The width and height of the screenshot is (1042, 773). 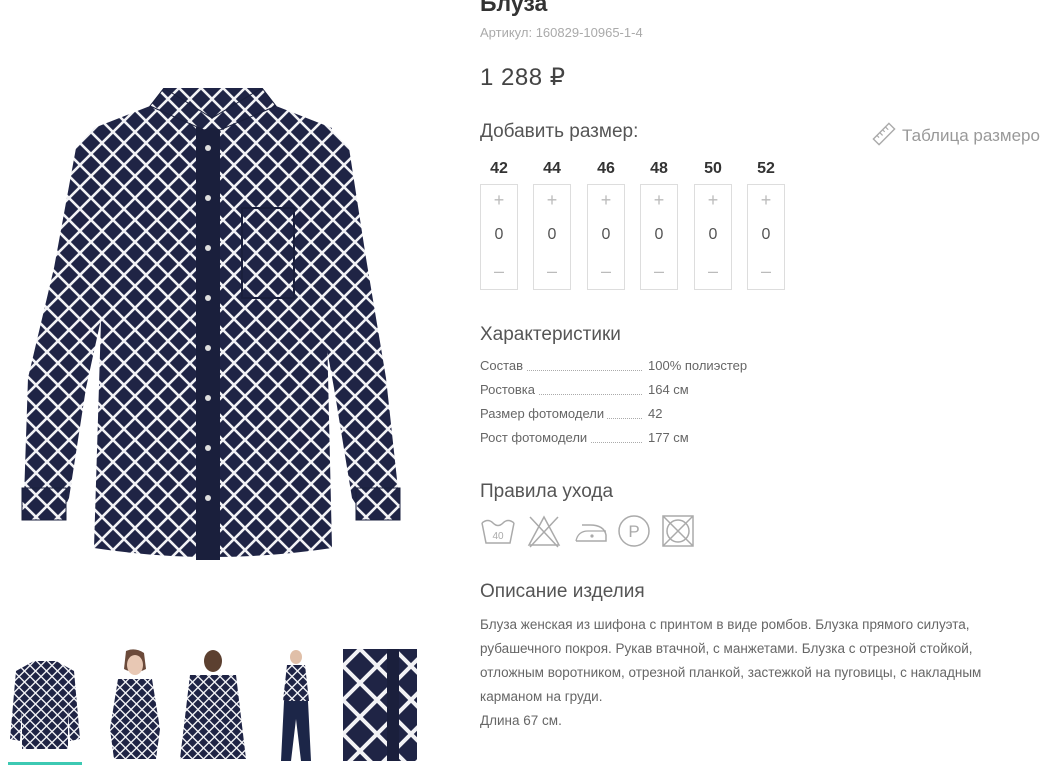 I want to click on wash-temp: 40, so click(x=498, y=536).